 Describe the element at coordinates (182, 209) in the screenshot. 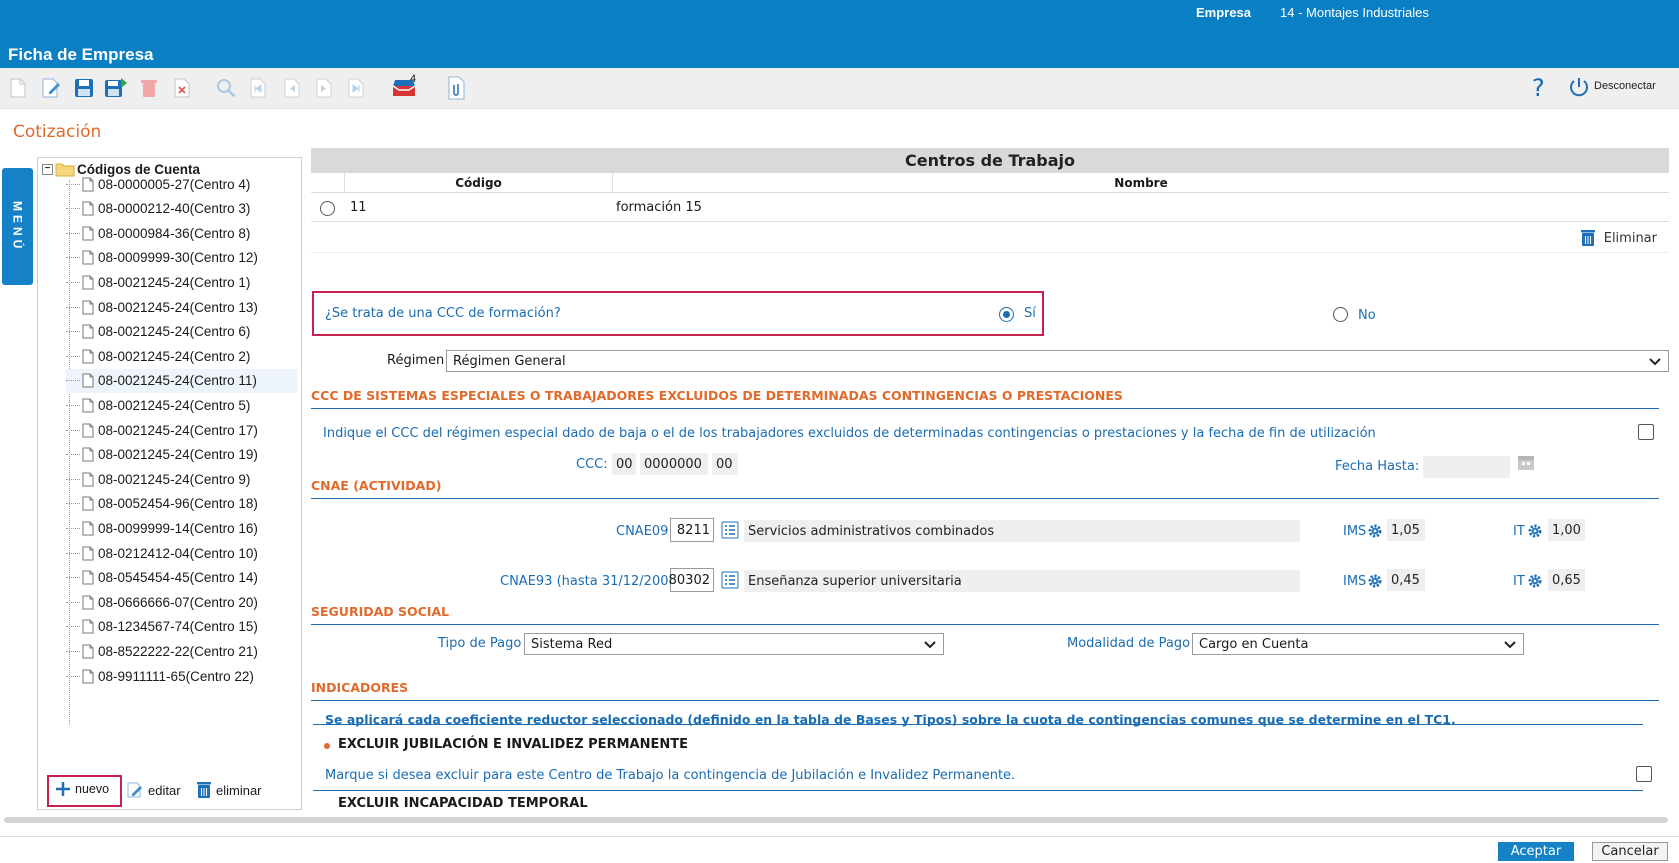

I see `tree-item: 08-0000212-40(Centro 3)` at that location.